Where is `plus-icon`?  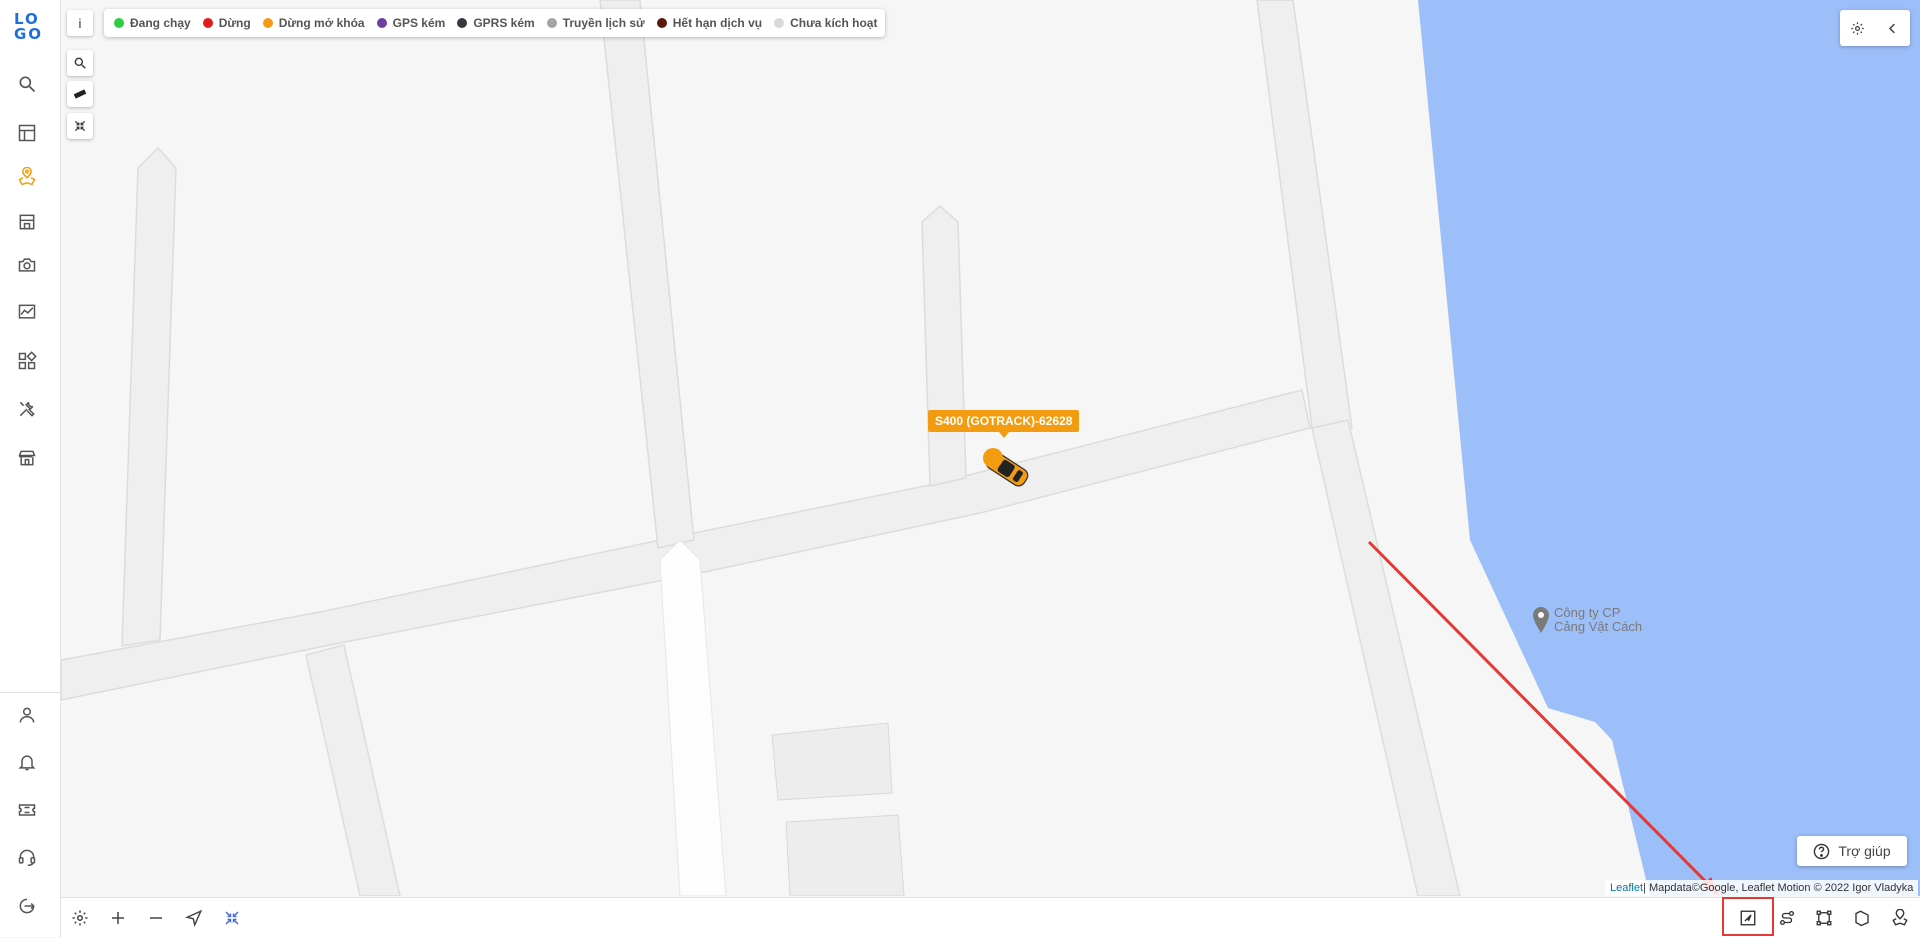 plus-icon is located at coordinates (118, 918).